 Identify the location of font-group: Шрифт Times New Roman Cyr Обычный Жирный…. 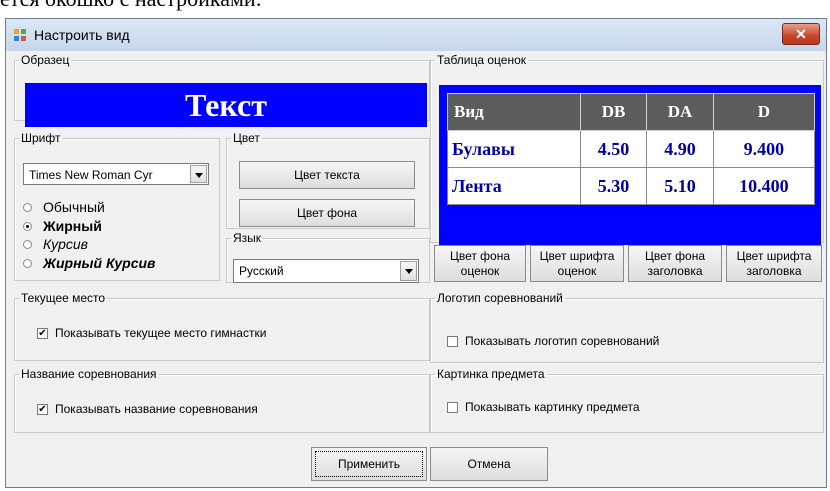
(117, 206).